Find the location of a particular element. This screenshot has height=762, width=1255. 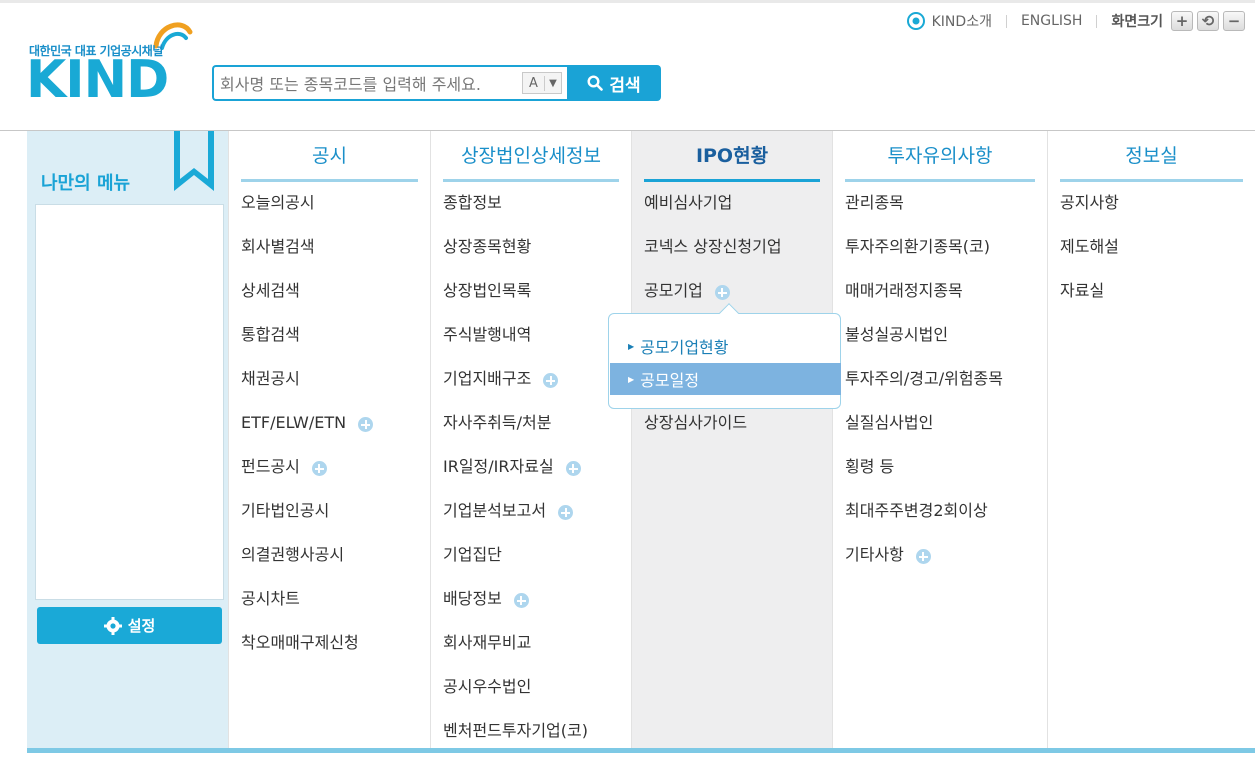

column-title: 상장법인상세정보 is located at coordinates (531, 163).